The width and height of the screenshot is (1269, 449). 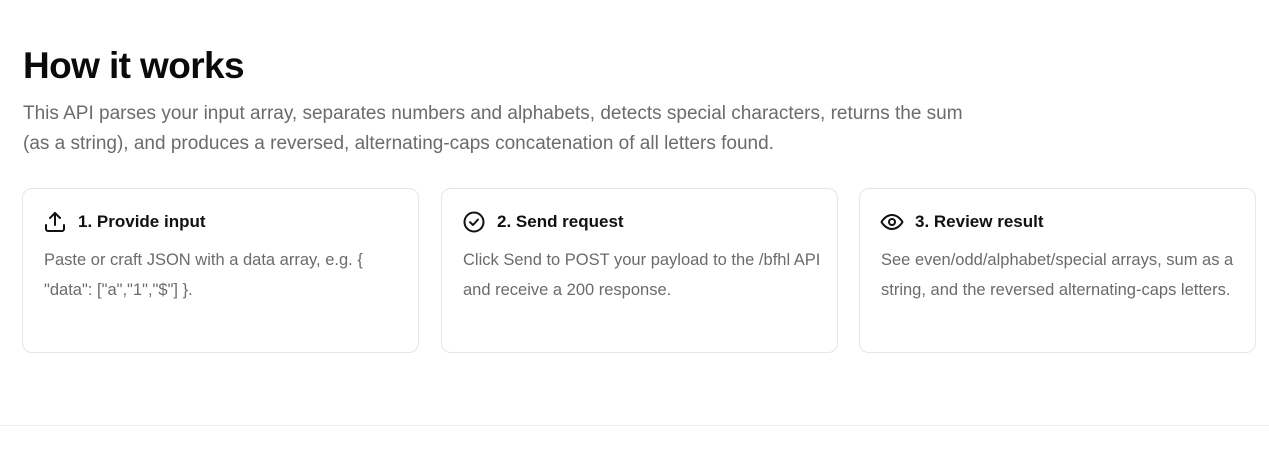 I want to click on check-circle-icon, so click(x=474, y=222).